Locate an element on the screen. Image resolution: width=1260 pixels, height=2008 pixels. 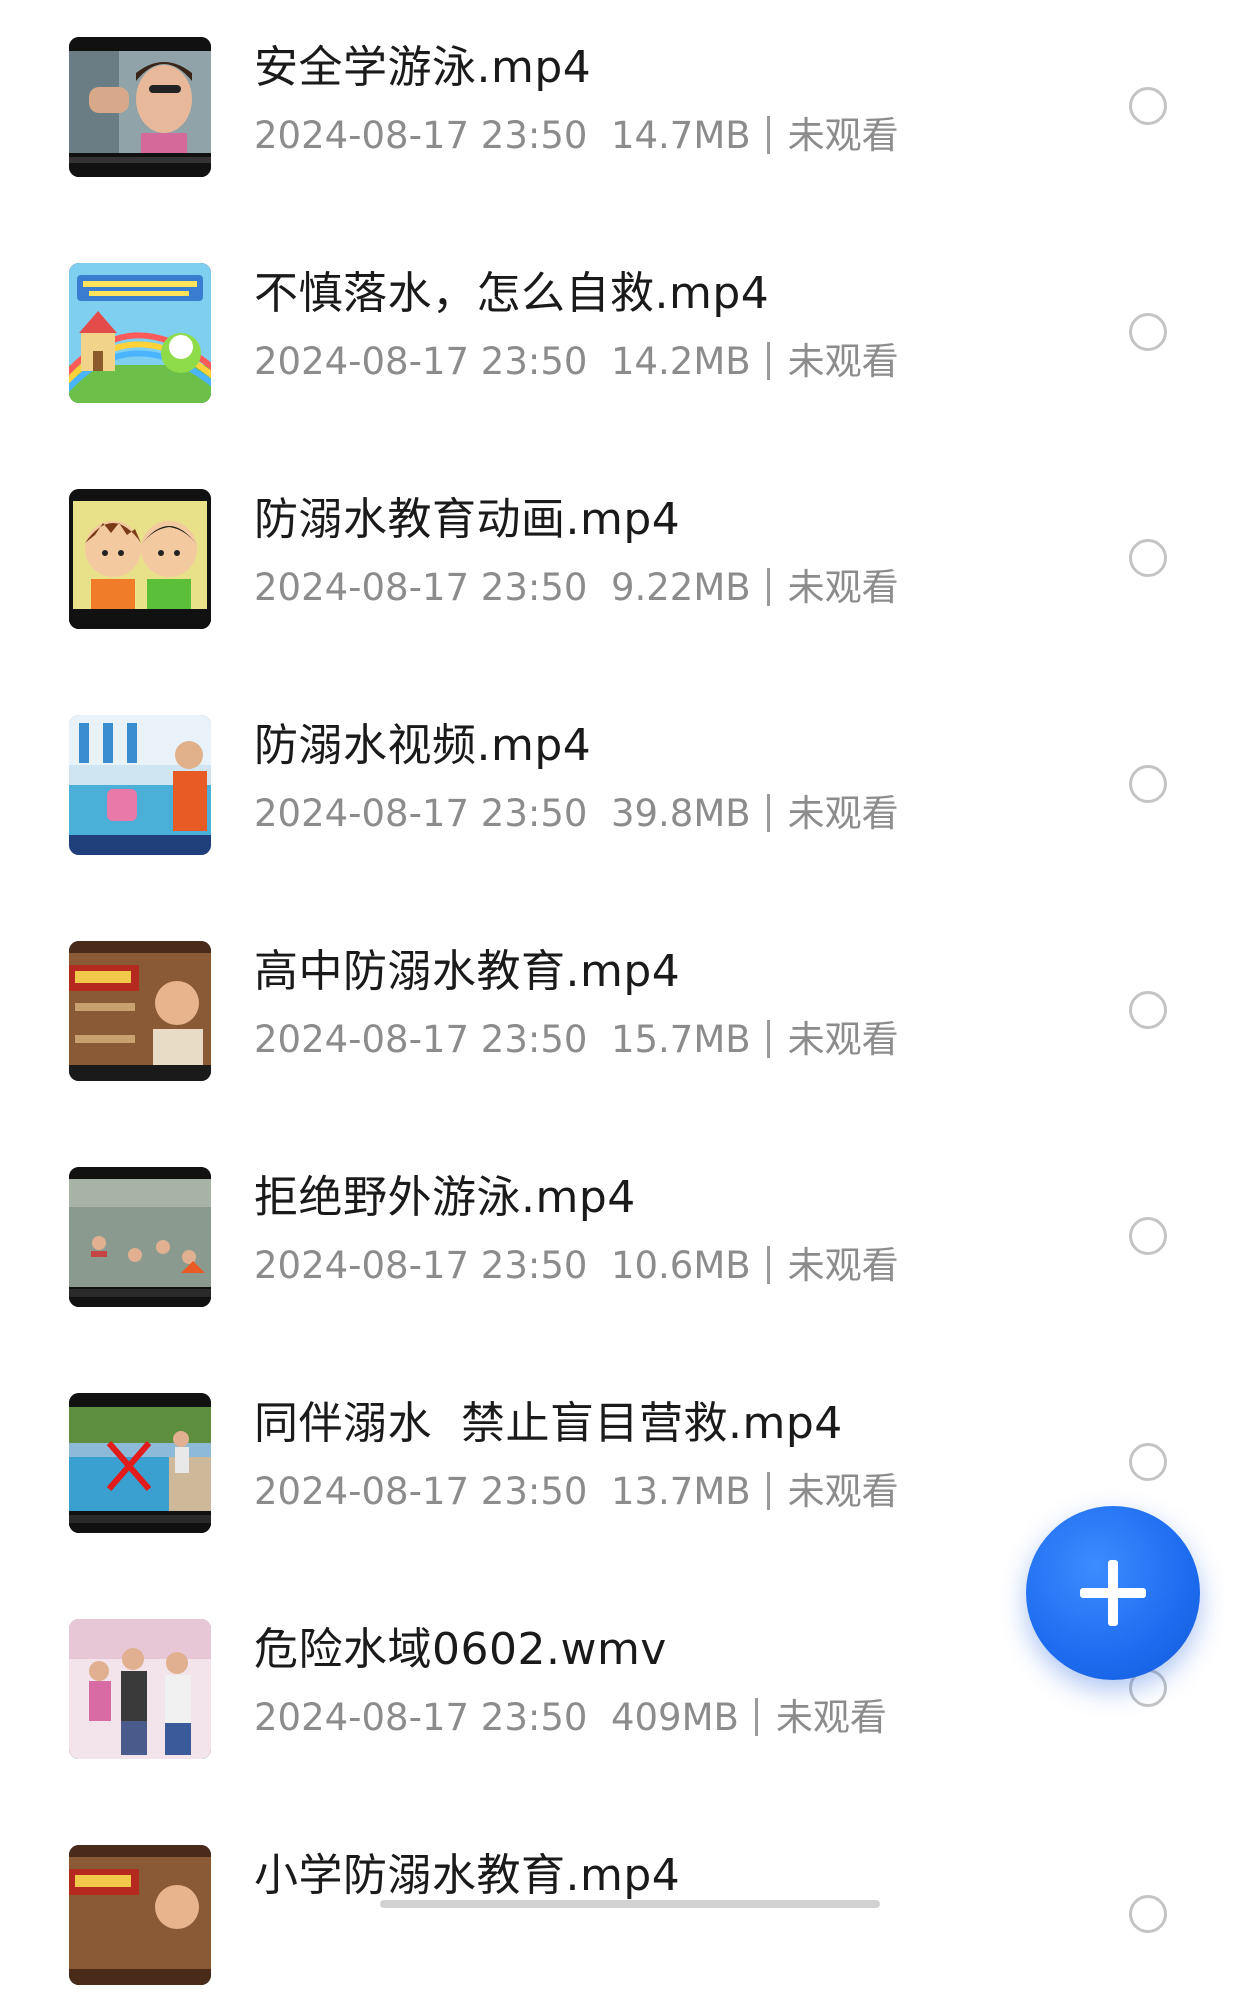
video-list-item: 小学防溺水教育.mp4 is located at coordinates (630, 1908).